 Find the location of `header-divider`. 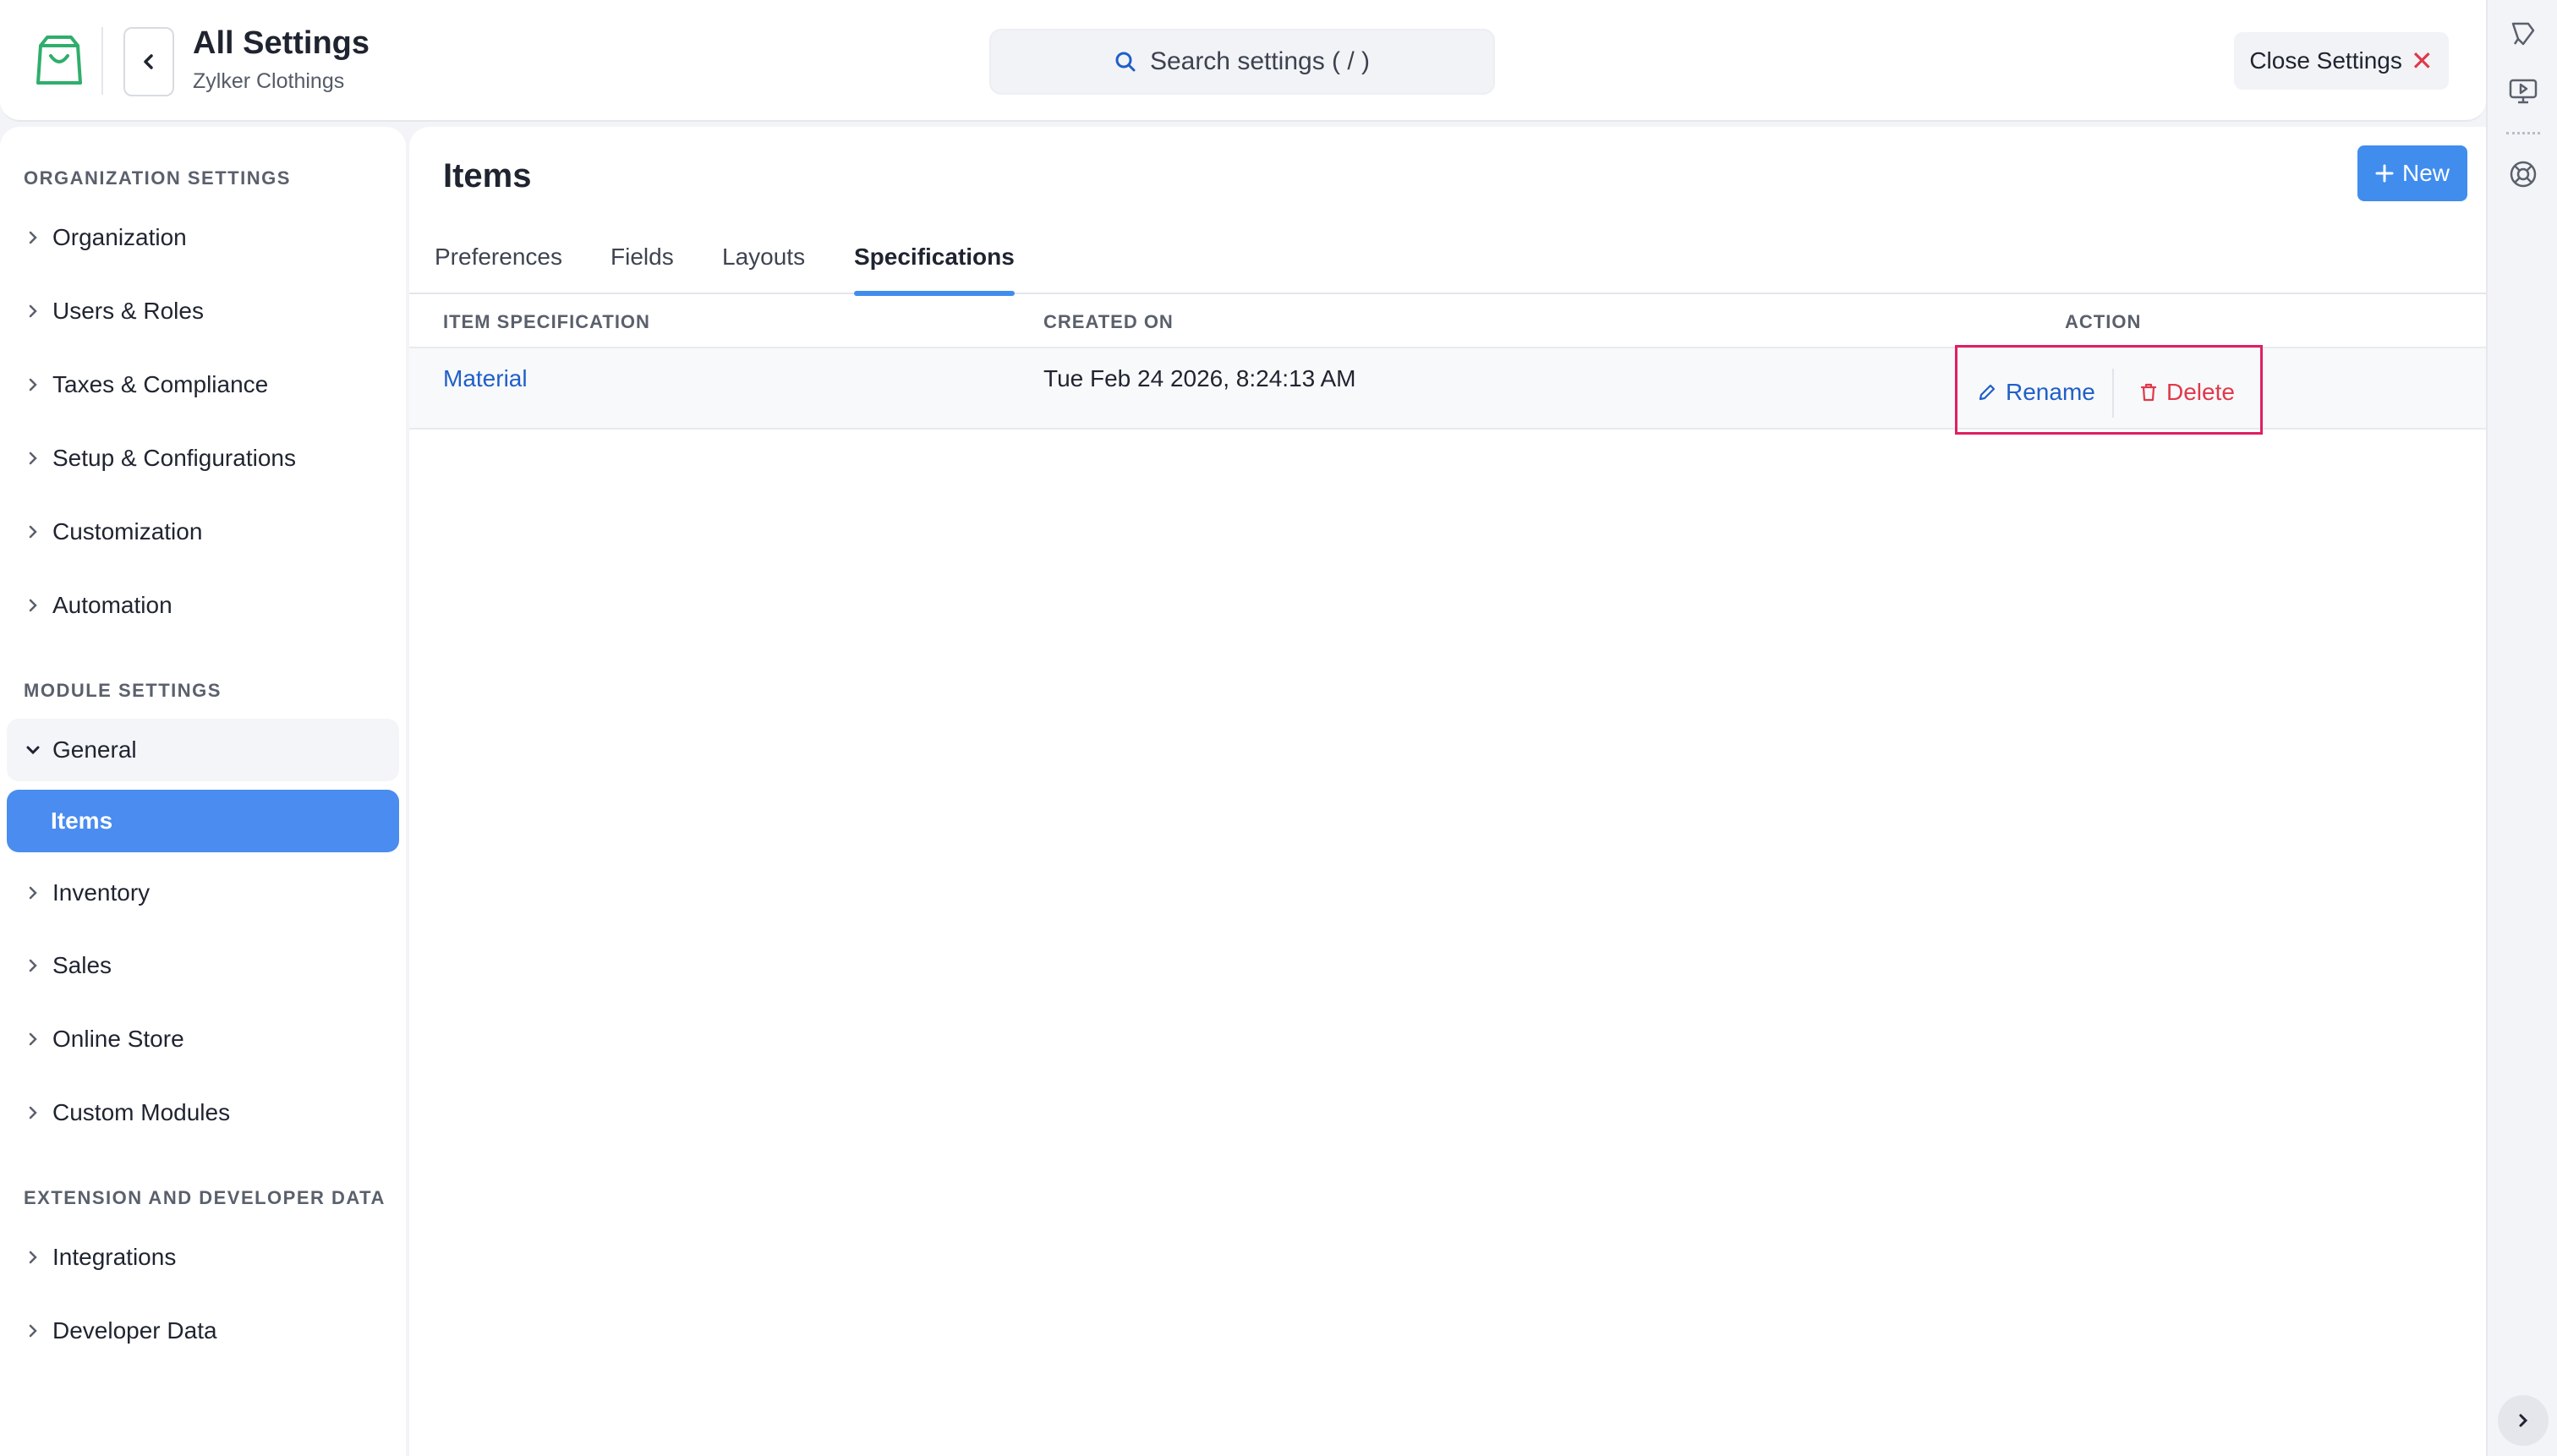

header-divider is located at coordinates (102, 61).